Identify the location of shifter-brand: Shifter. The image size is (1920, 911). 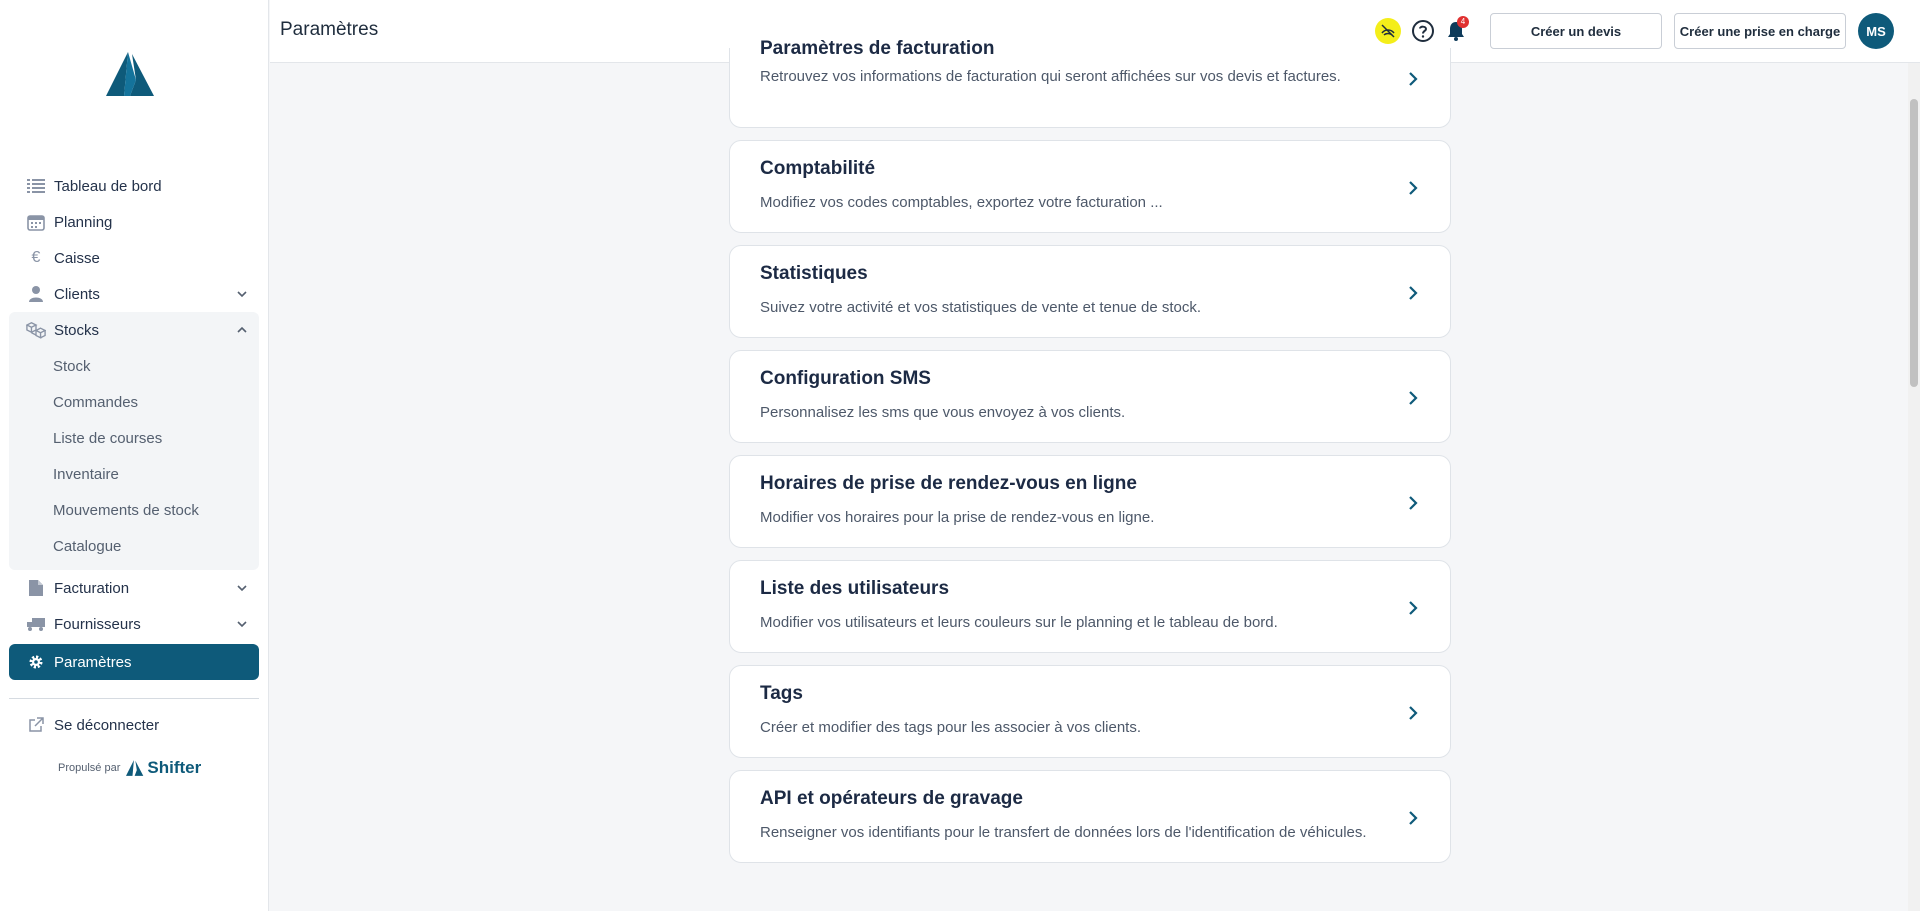
(163, 768).